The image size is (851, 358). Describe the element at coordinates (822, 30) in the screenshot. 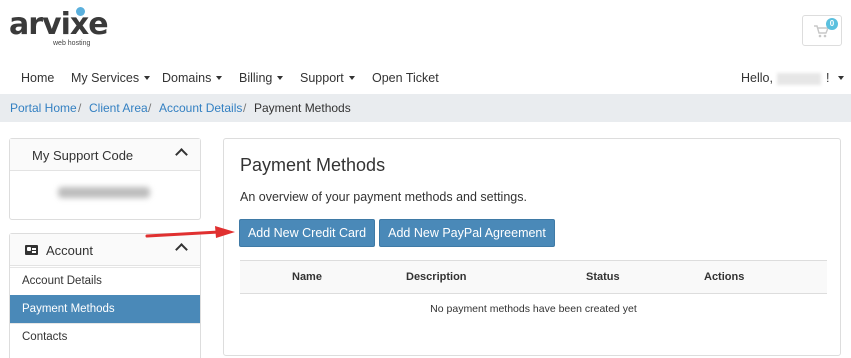

I see `cart-button: 0` at that location.